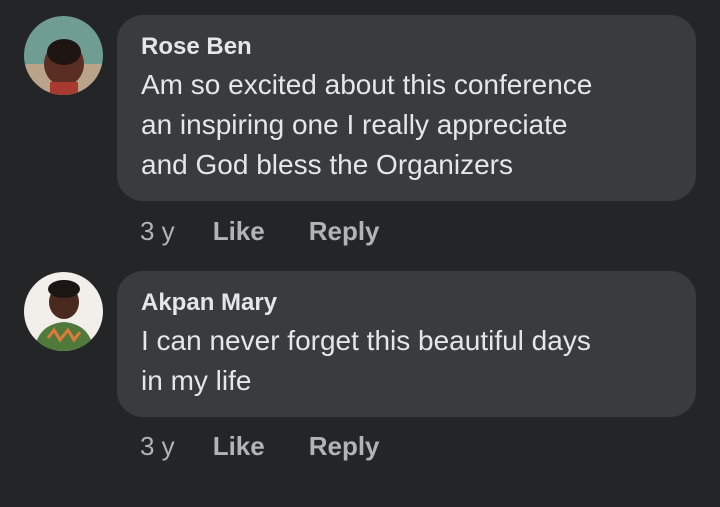 This screenshot has height=507, width=720. I want to click on comment-author: Rose Ben, so click(406, 47).